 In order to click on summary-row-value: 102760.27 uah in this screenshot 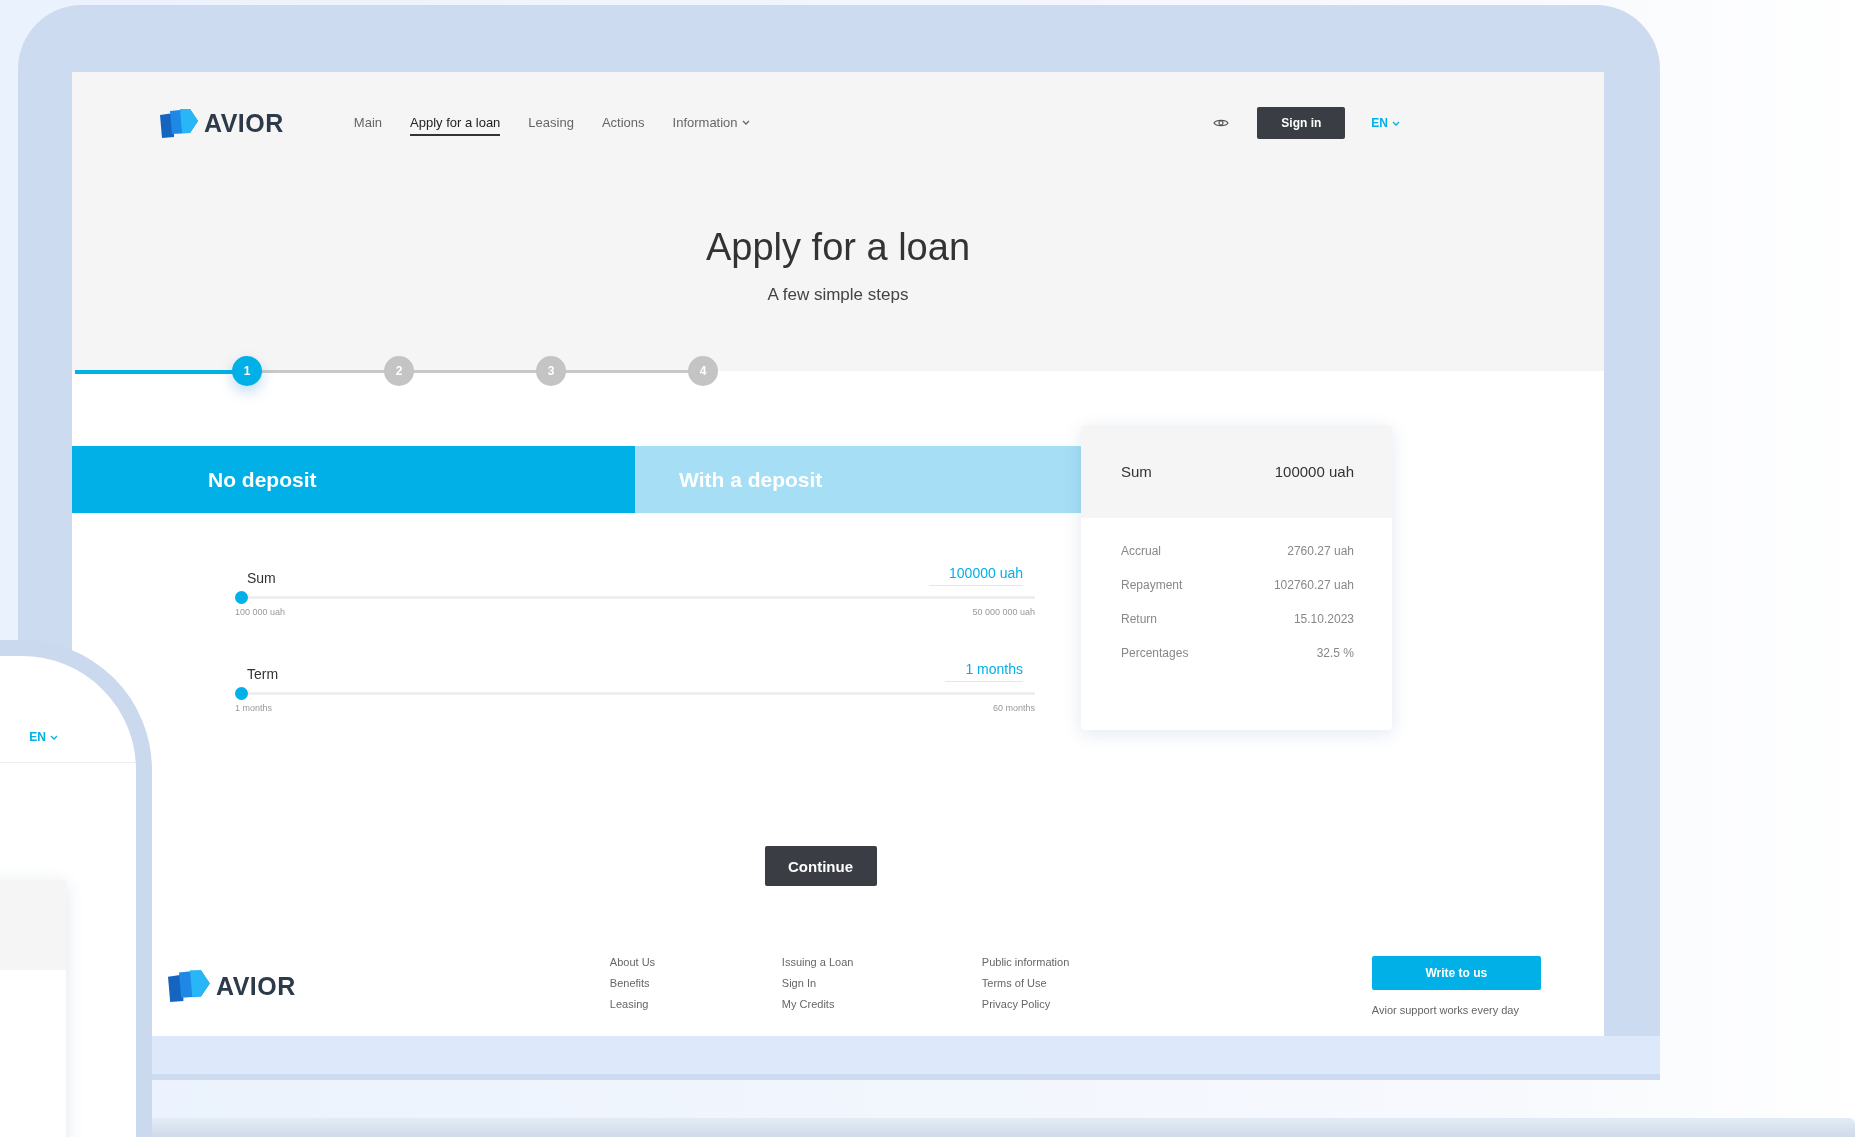, I will do `click(1313, 585)`.